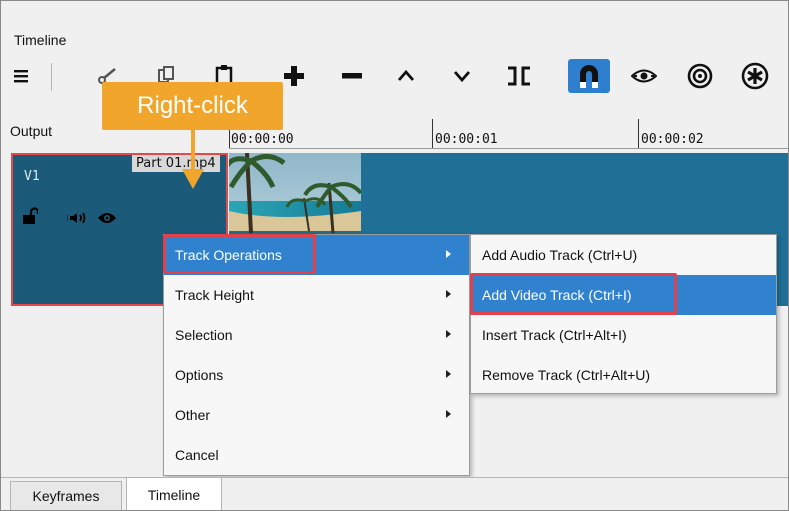 The width and height of the screenshot is (789, 511). I want to click on menu-item-remove-track: Remove Track (Ctrl+Alt+U), so click(623, 375).